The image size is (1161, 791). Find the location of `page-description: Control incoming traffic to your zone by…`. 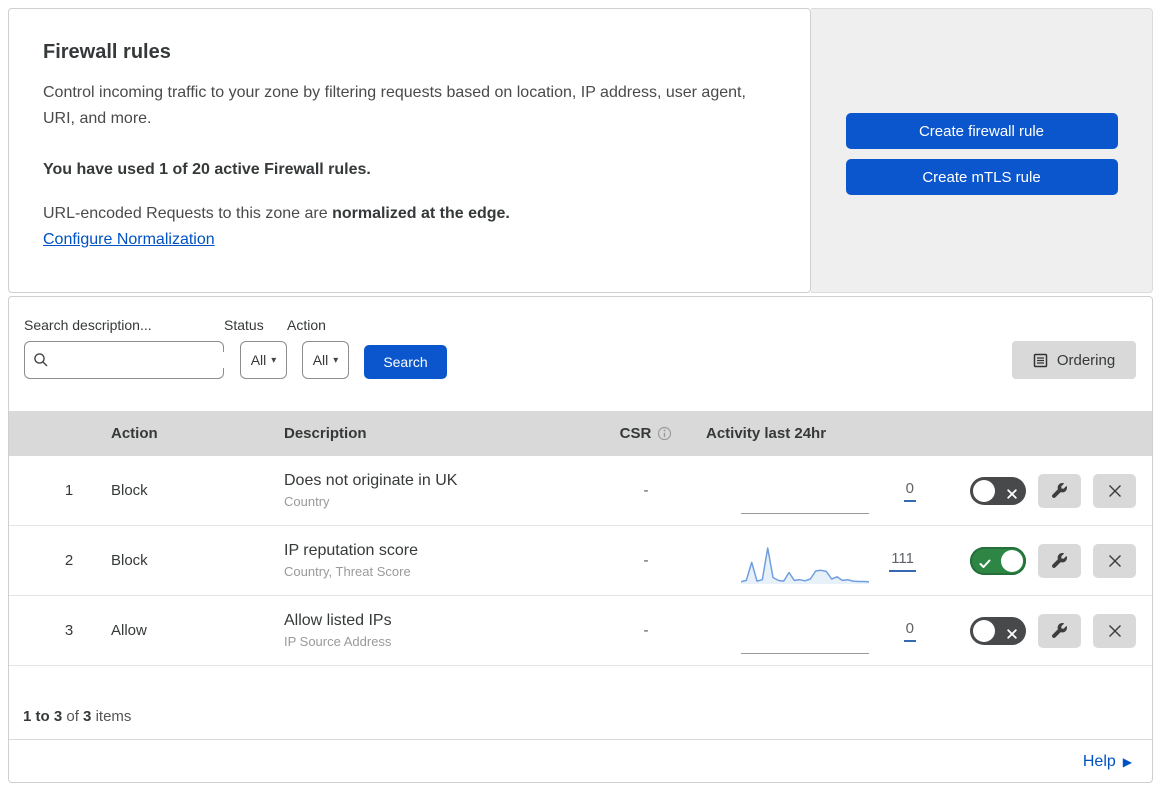

page-description: Control incoming traffic to your zone by… is located at coordinates (394, 106).